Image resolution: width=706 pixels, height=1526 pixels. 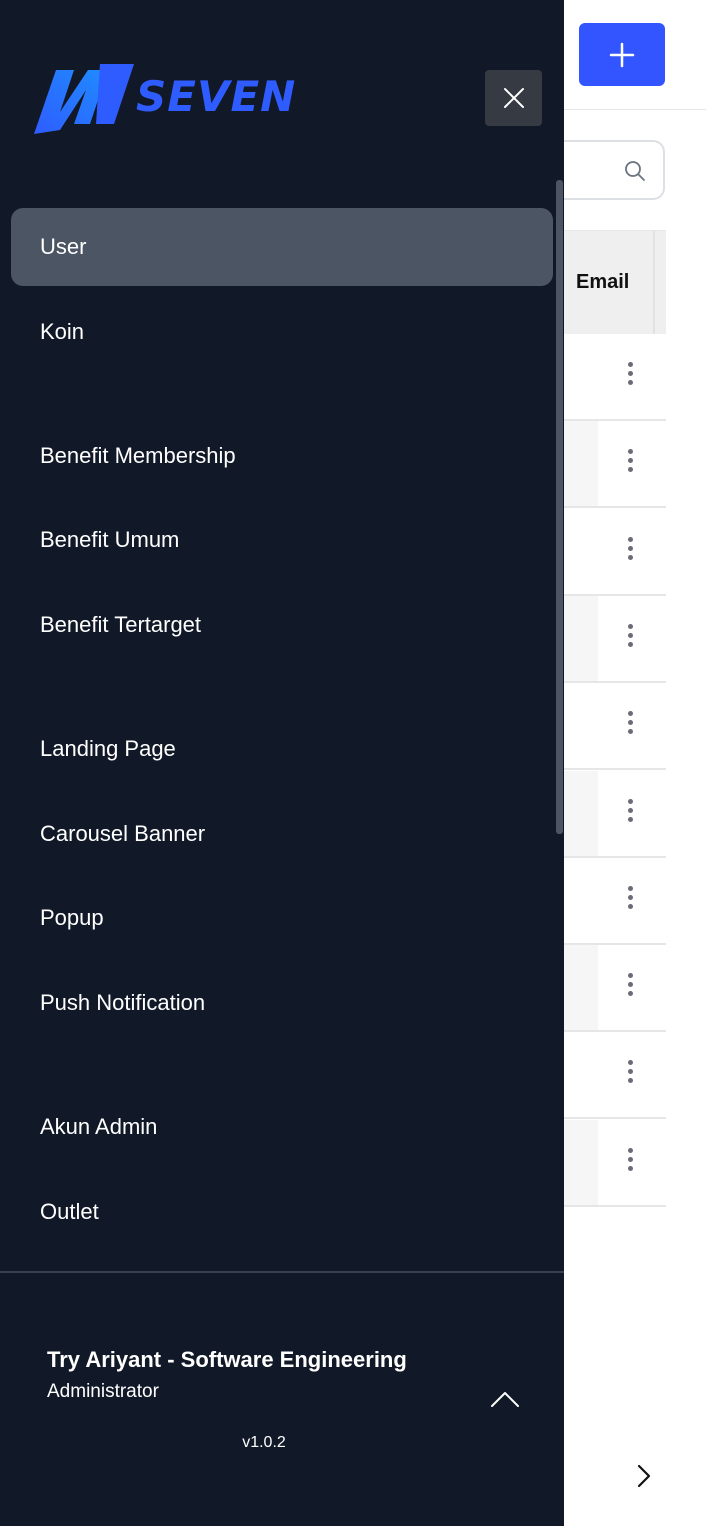 What do you see at coordinates (103, 1391) in the screenshot?
I see `user-role: Administrator` at bounding box center [103, 1391].